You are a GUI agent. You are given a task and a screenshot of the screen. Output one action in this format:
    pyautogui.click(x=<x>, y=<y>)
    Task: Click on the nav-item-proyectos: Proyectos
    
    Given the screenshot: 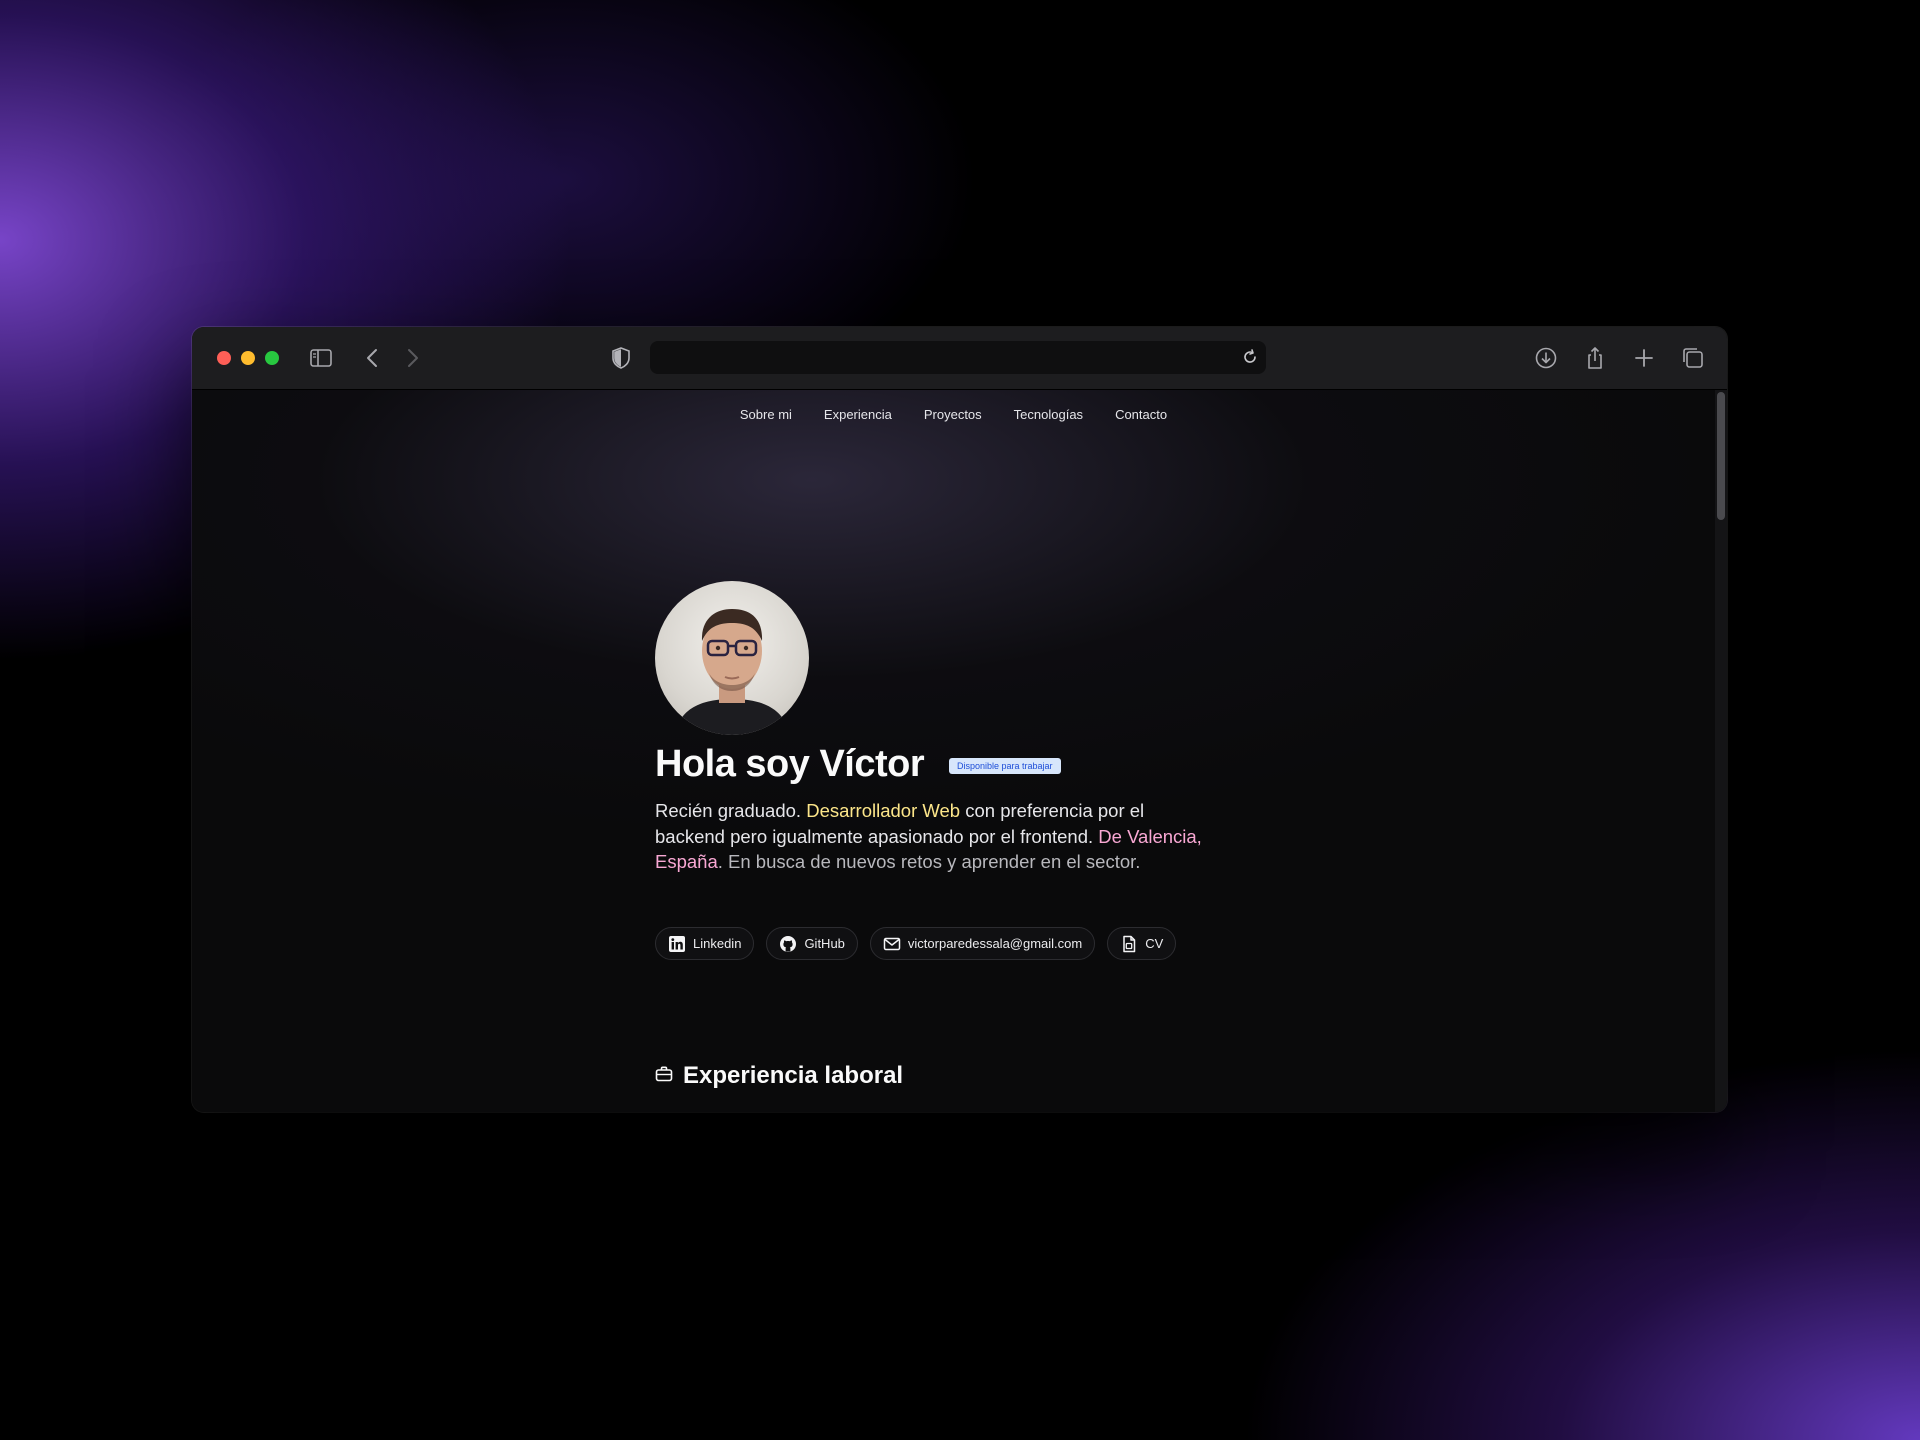 What is the action you would take?
    pyautogui.click(x=953, y=415)
    